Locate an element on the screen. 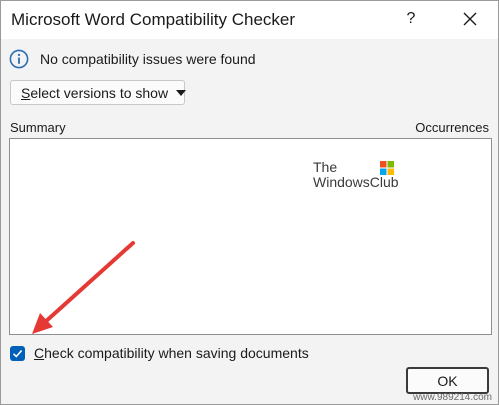 The height and width of the screenshot is (405, 499). check-on-save-checkbox is located at coordinates (17, 353).